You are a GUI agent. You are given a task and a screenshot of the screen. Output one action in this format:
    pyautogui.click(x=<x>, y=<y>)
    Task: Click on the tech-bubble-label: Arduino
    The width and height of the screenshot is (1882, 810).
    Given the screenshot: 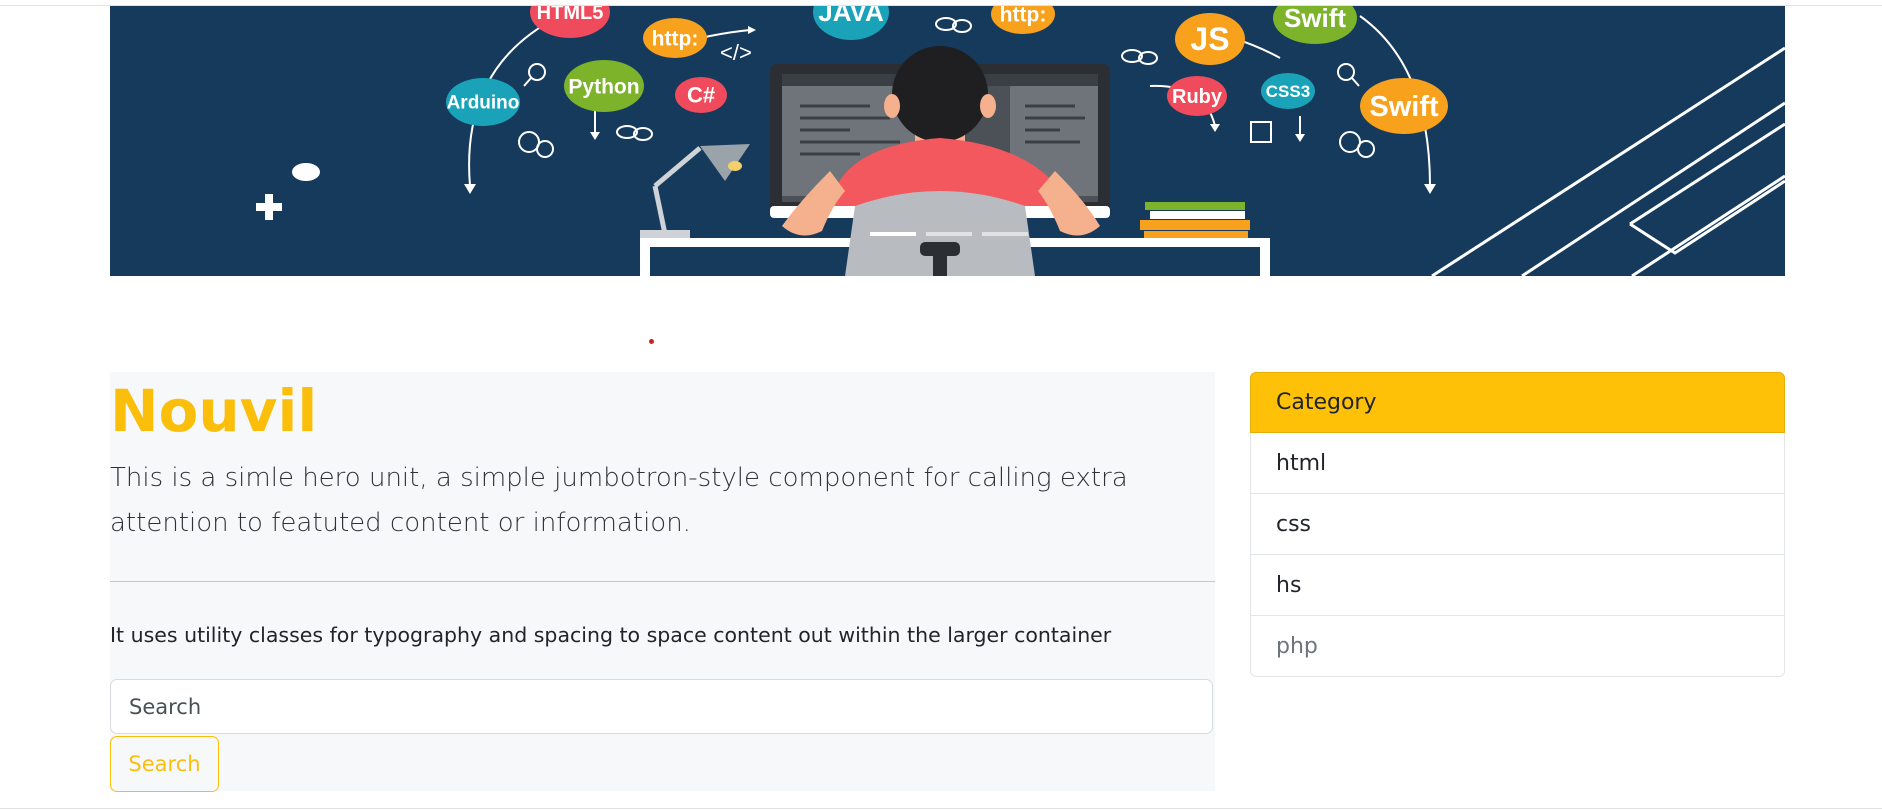 What is the action you would take?
    pyautogui.click(x=483, y=103)
    